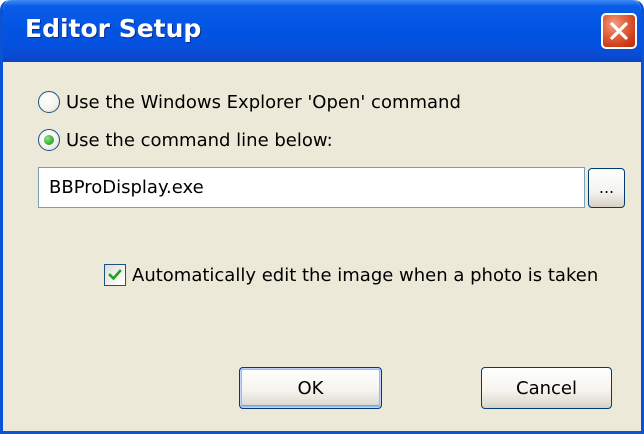  What do you see at coordinates (322, 31) in the screenshot?
I see `title-bar: Editor Setup` at bounding box center [322, 31].